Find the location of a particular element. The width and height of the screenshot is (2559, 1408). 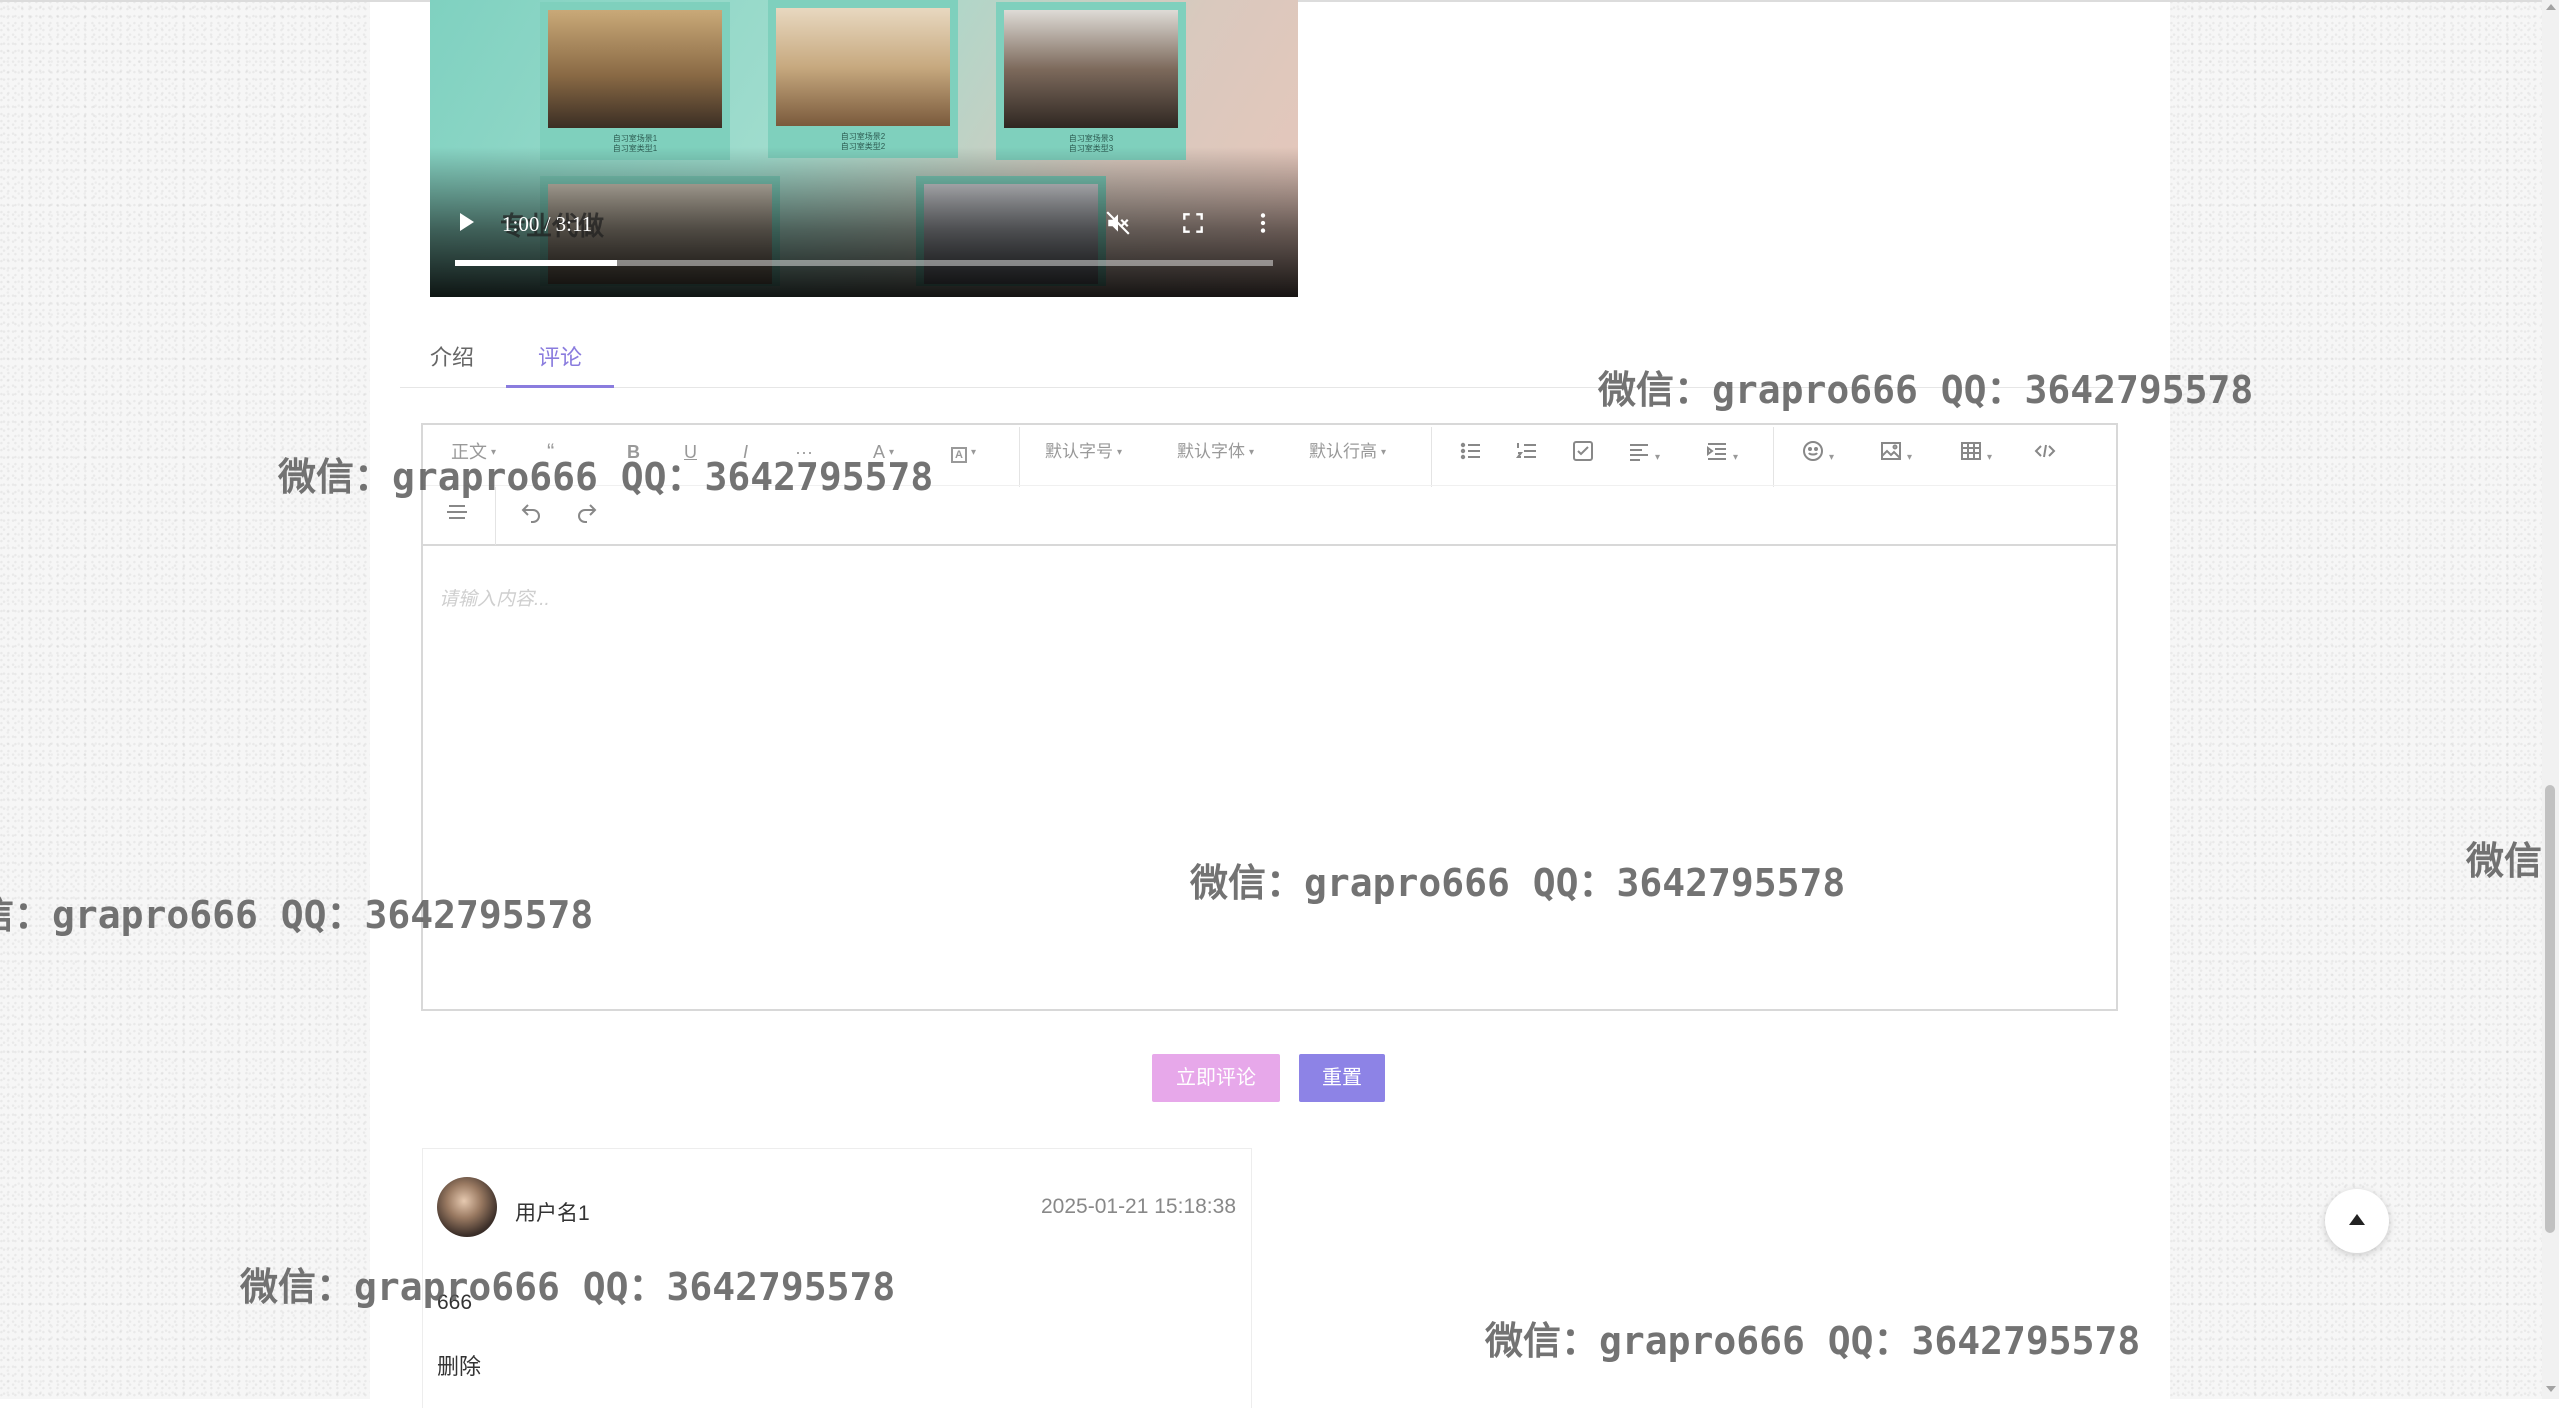

video-photo-card: 自习室场景1自习室类型1 is located at coordinates (635, 81).